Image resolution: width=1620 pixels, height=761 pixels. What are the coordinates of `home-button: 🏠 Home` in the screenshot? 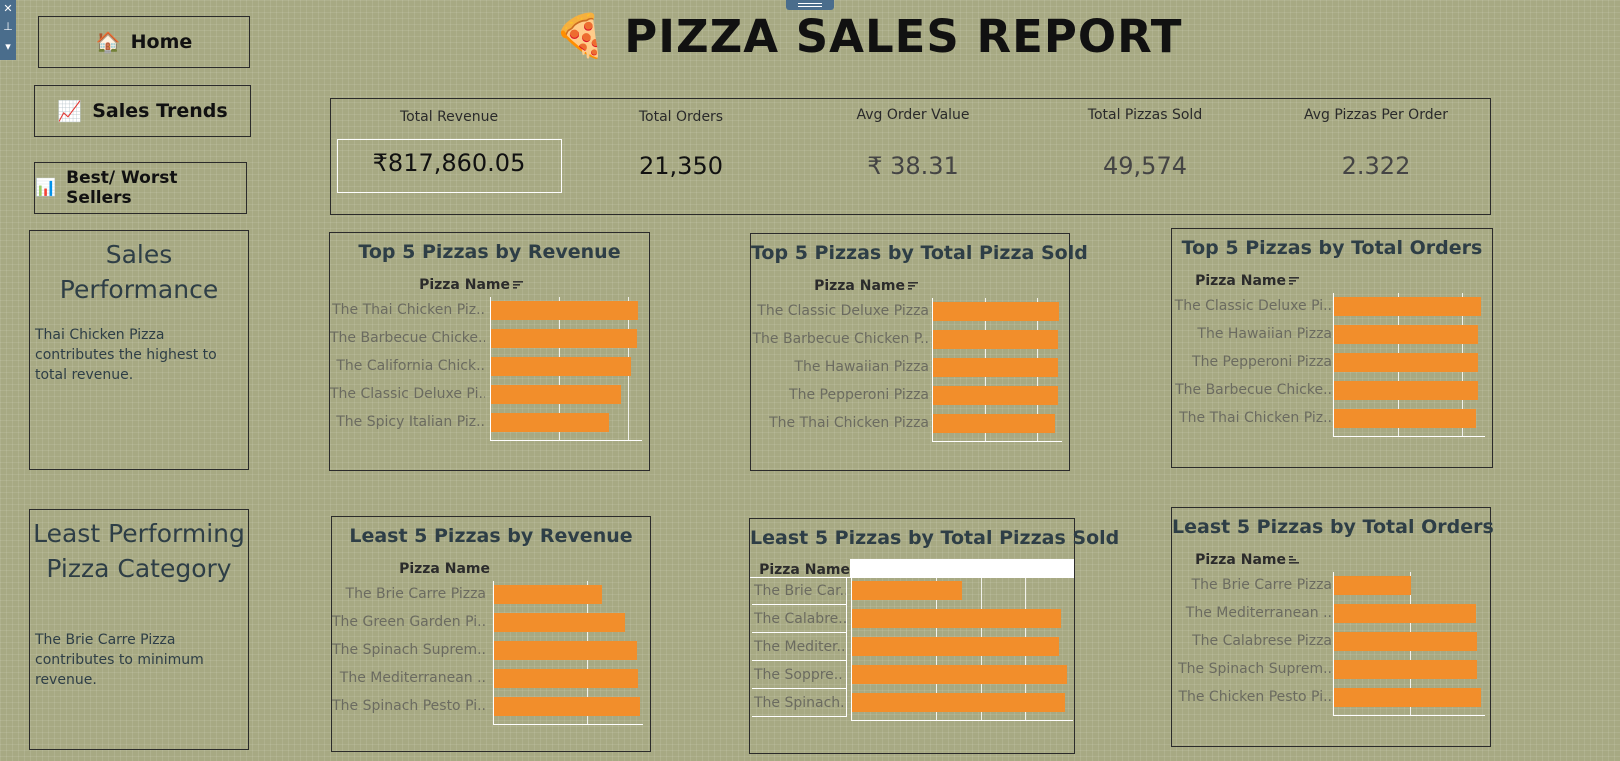 It's located at (144, 42).